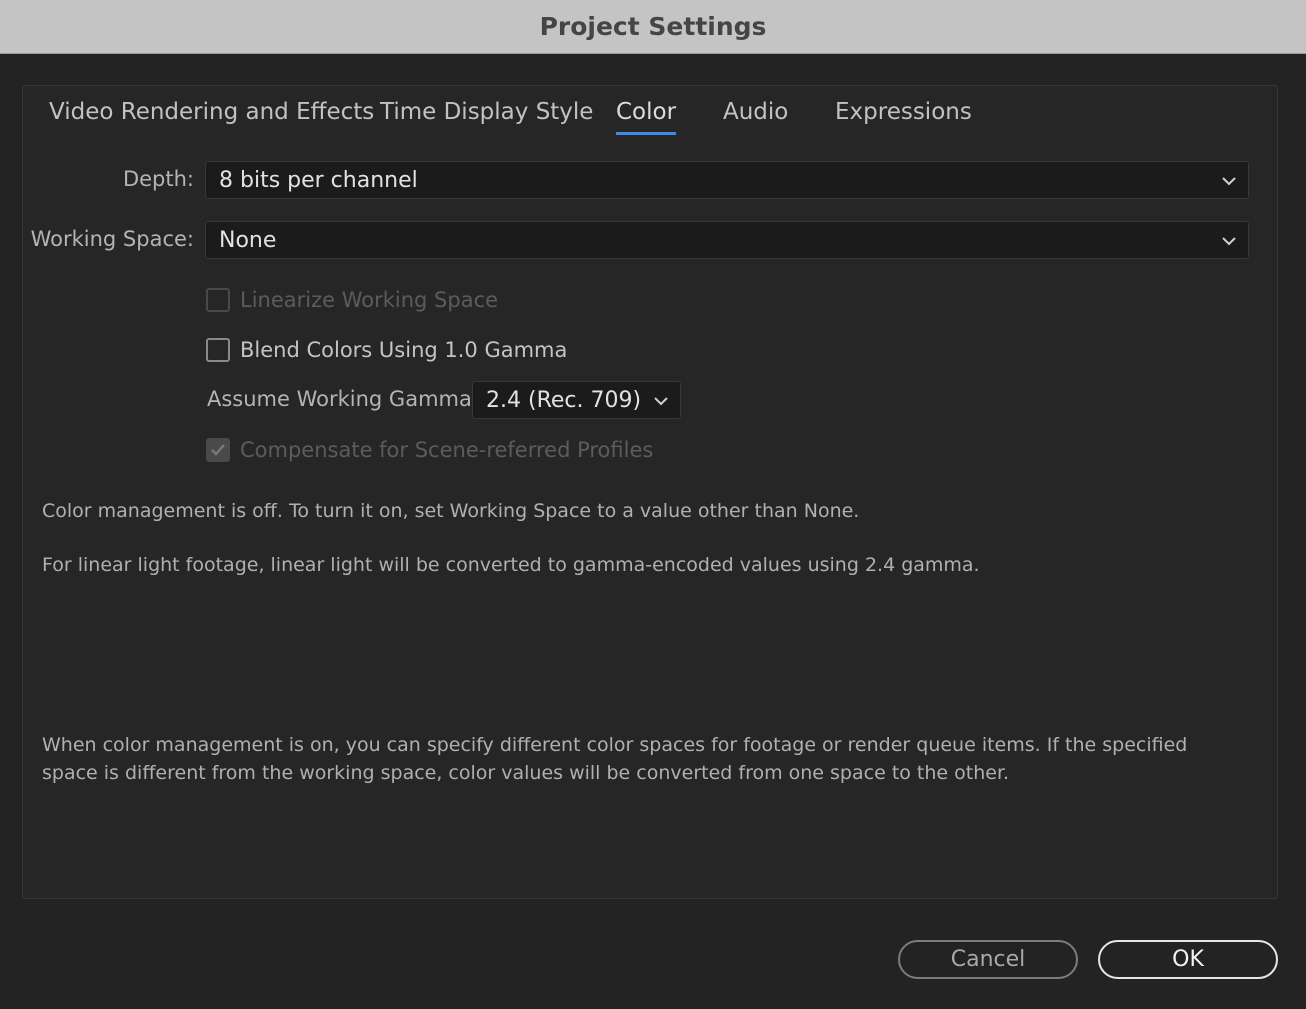  Describe the element at coordinates (447, 450) in the screenshot. I see `compensate-scene-referred-label: Compensate for Scene-referred Profiles` at that location.